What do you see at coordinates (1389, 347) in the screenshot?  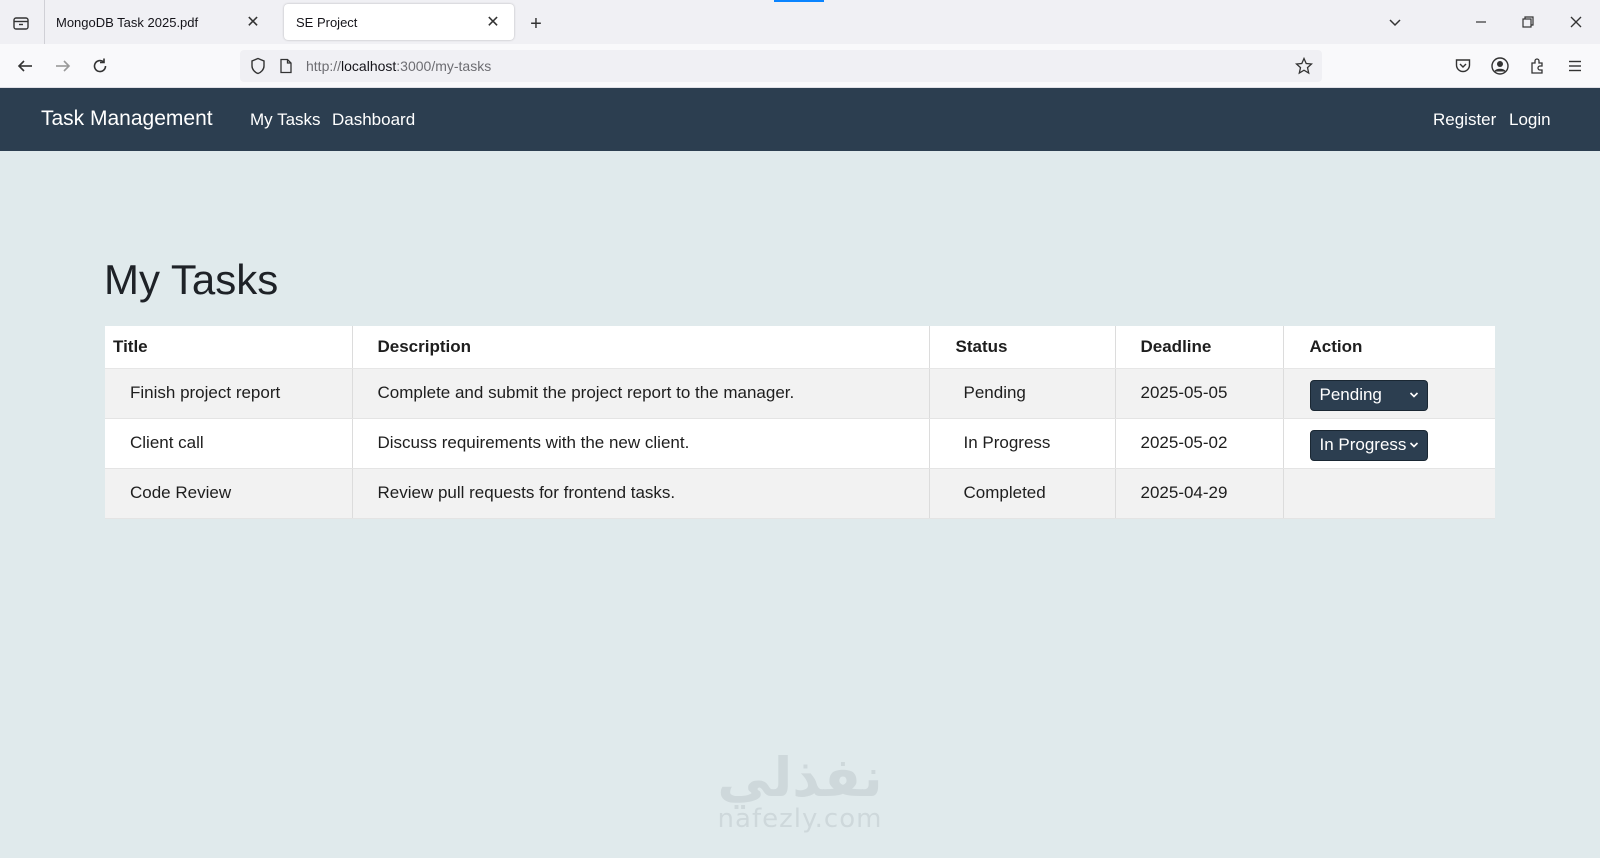 I see `column-header-action: Action` at bounding box center [1389, 347].